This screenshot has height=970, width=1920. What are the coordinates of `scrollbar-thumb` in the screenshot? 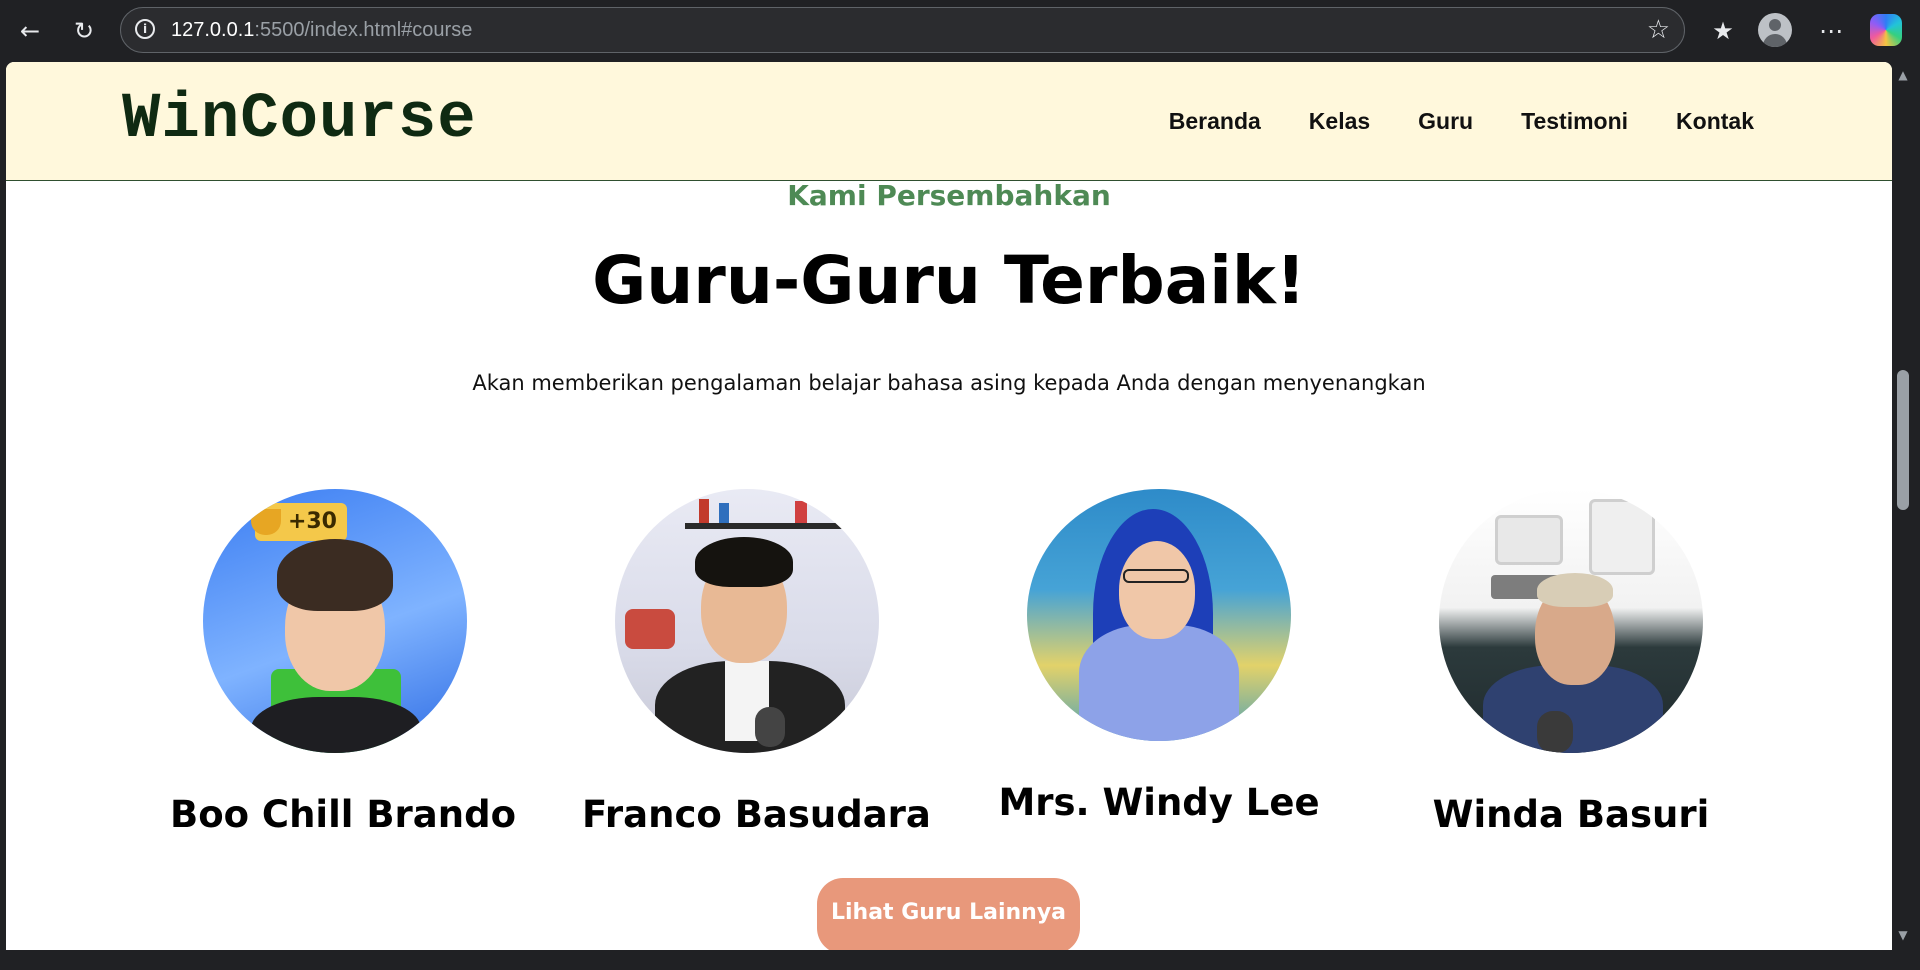 It's located at (1903, 440).